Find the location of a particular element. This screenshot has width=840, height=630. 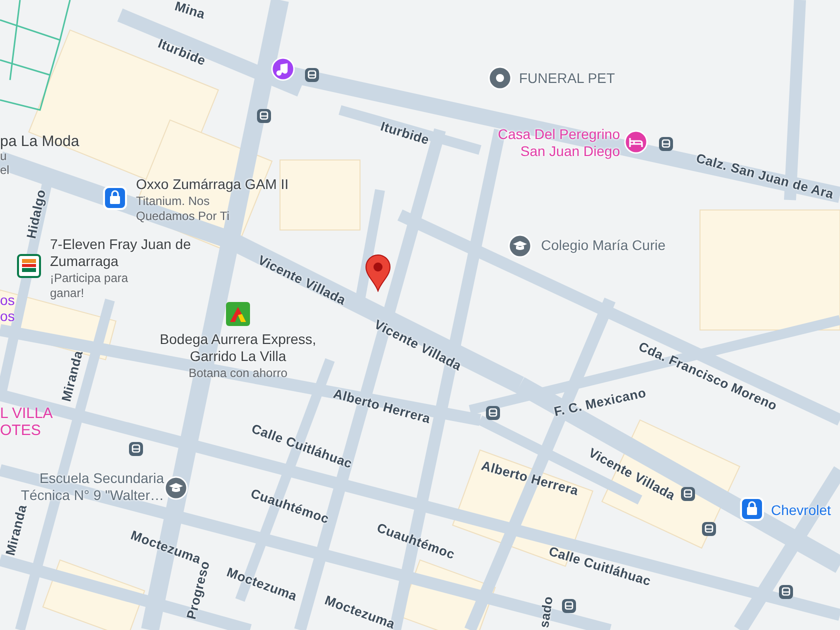

street-label: Mina is located at coordinates (190, 11).